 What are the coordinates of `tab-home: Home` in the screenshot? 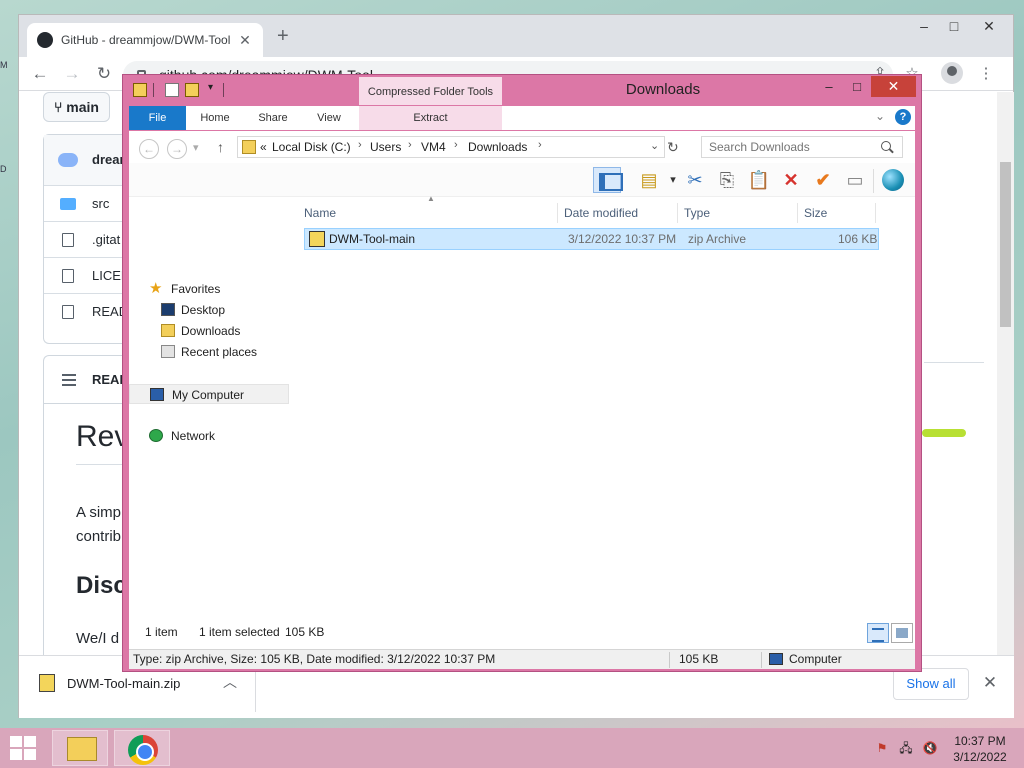 It's located at (215, 118).